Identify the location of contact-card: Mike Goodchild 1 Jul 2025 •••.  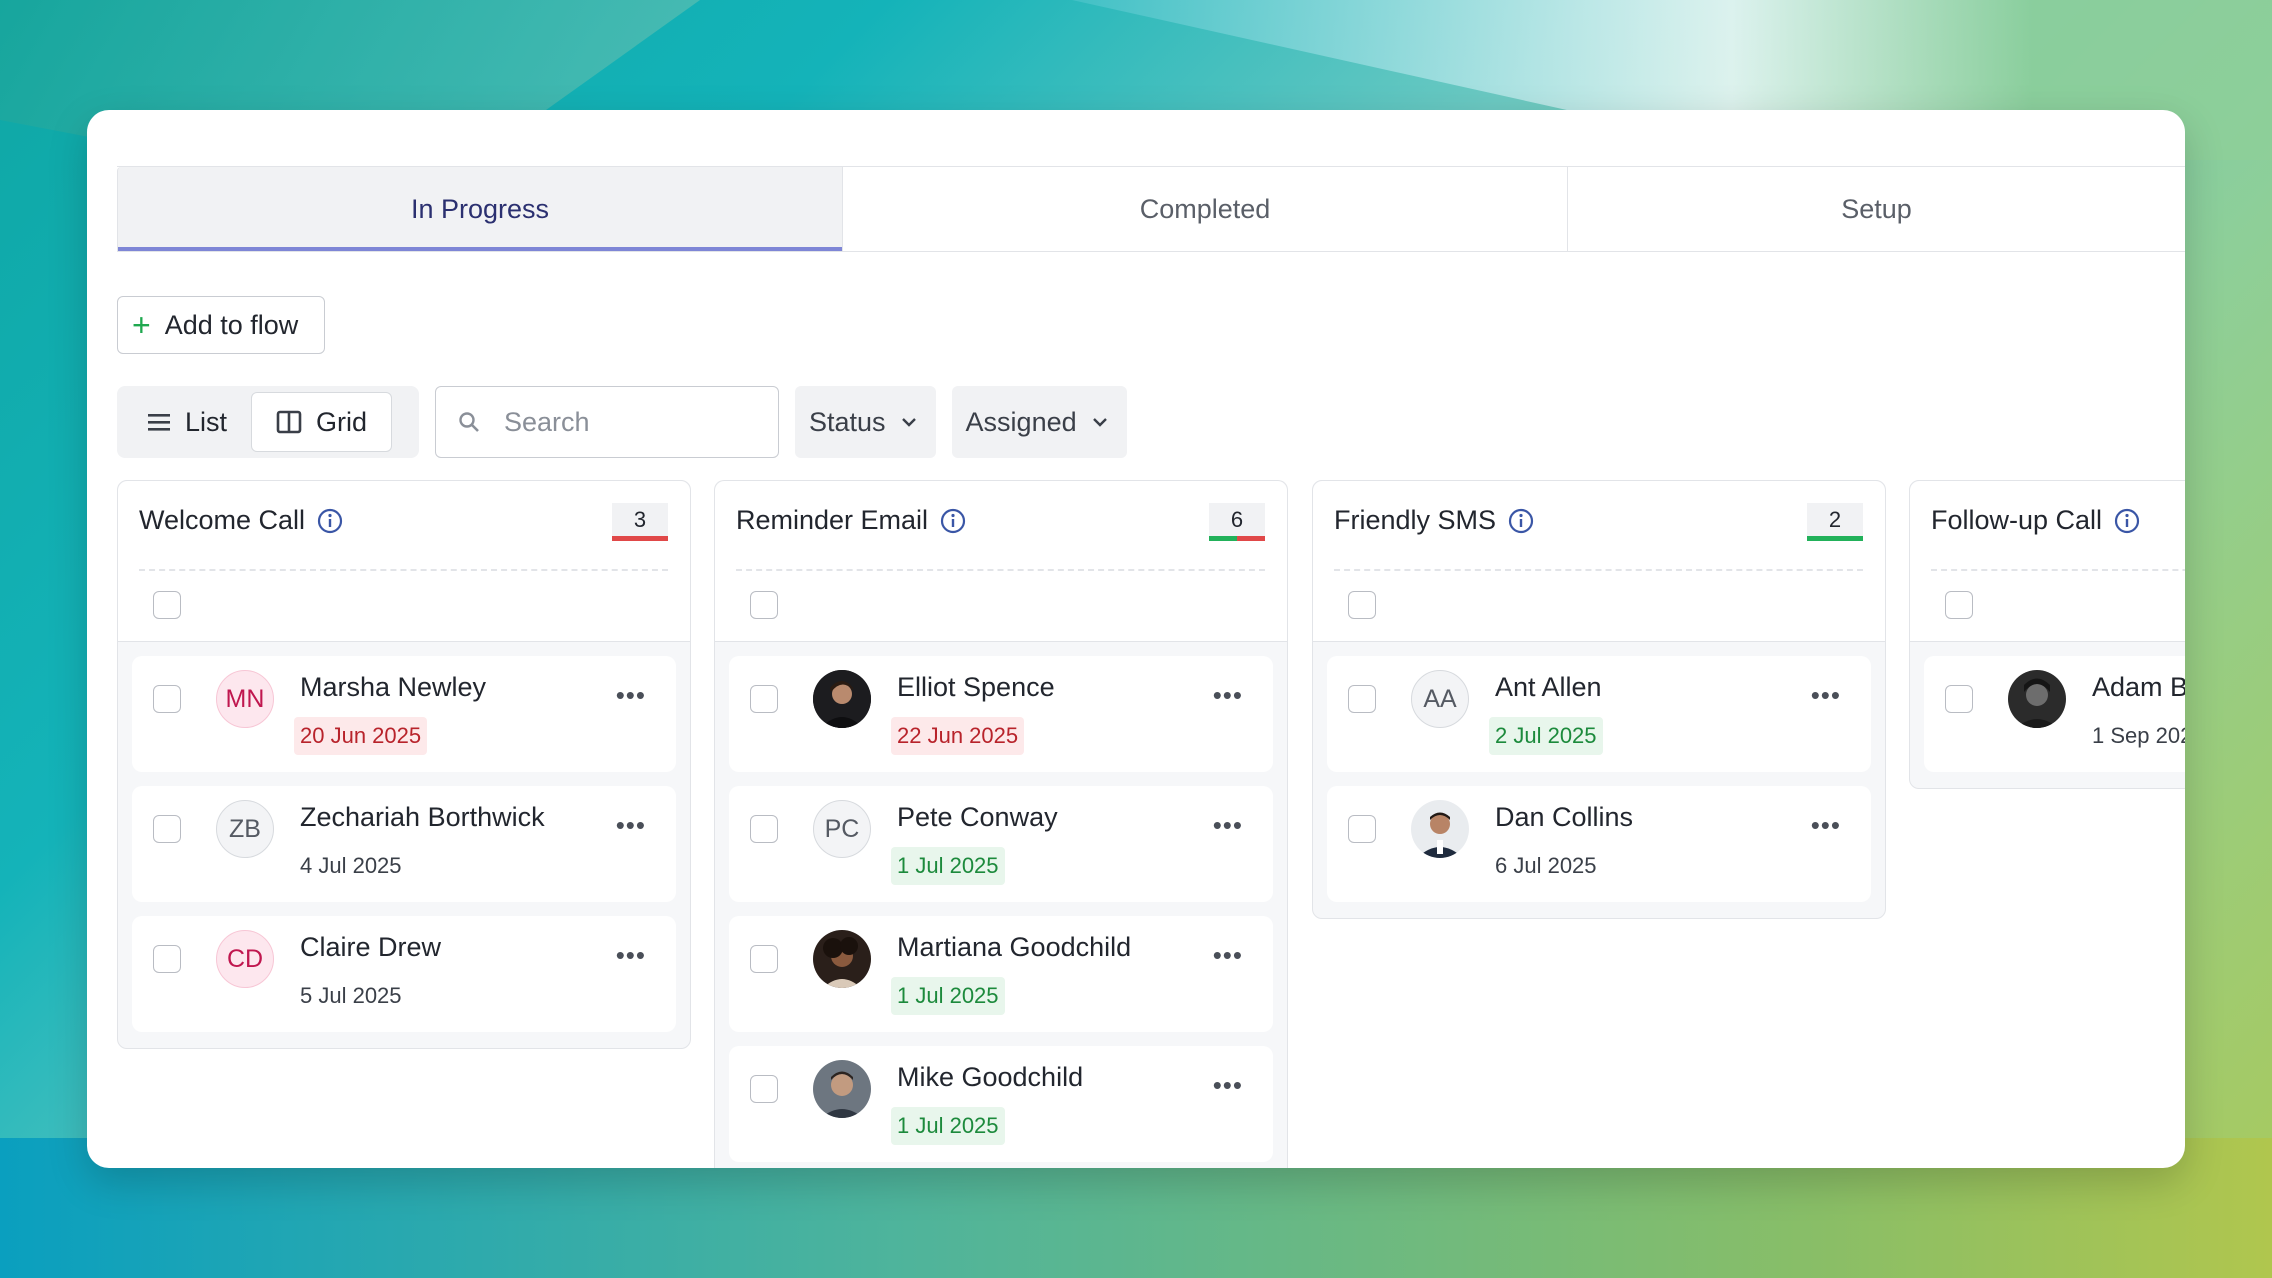
(1001, 1104).